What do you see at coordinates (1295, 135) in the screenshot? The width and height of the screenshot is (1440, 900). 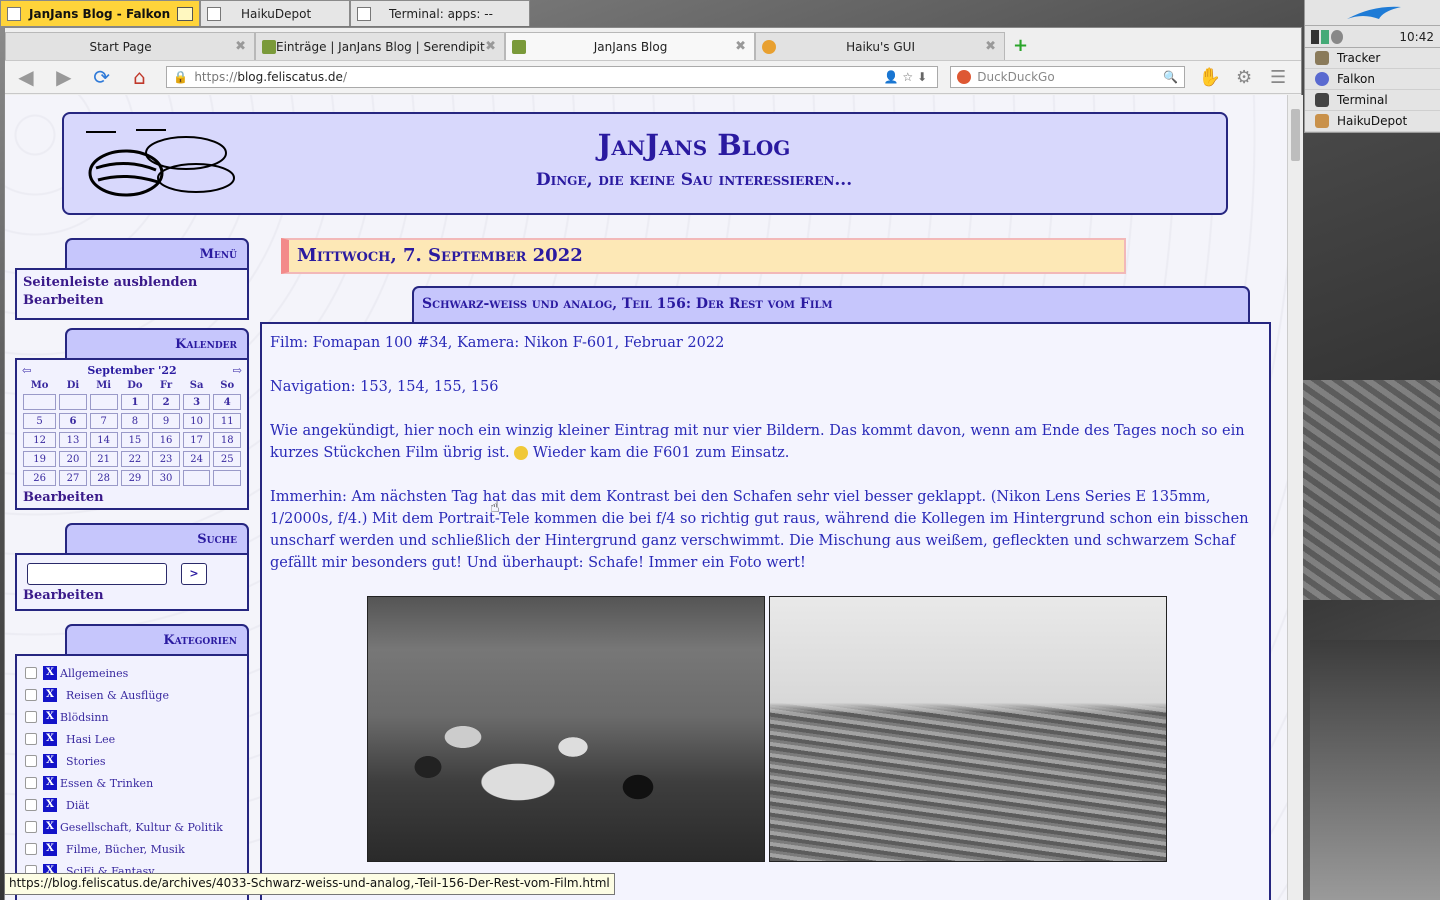 I see `scrollbar-thumb` at bounding box center [1295, 135].